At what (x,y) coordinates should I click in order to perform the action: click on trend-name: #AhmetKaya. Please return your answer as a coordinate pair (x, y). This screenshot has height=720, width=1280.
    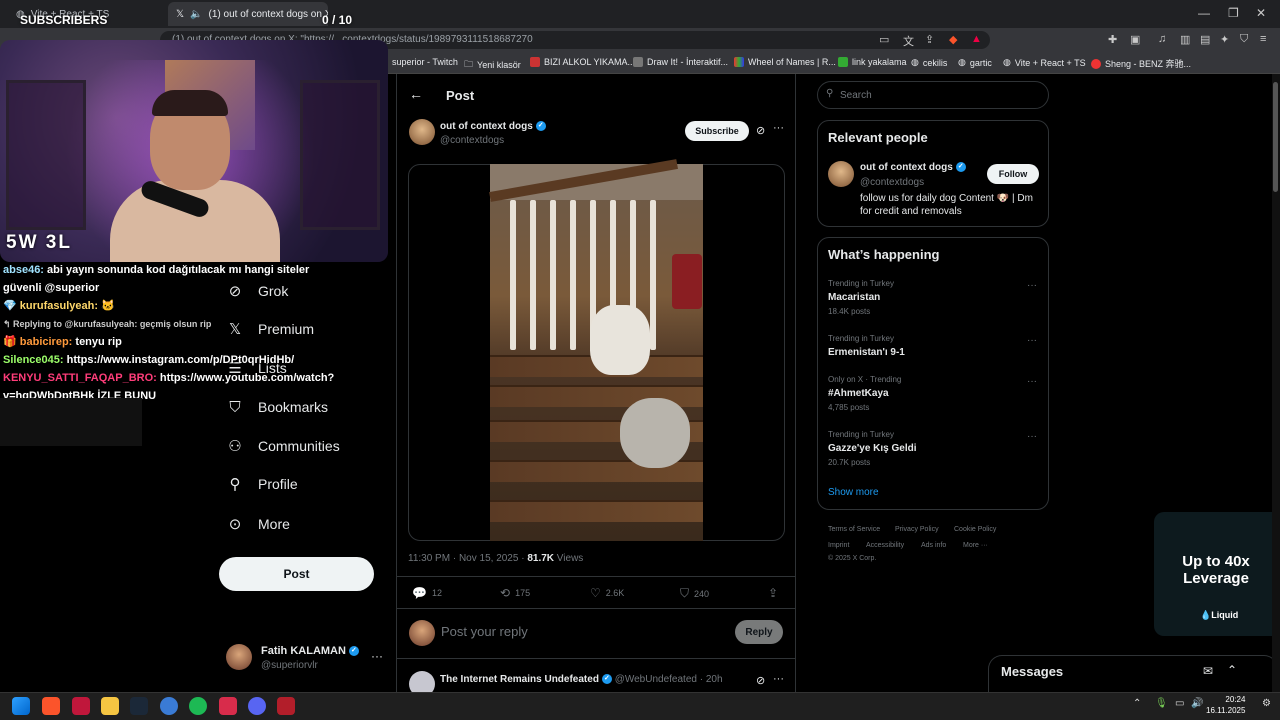
    Looking at the image, I should click on (858, 393).